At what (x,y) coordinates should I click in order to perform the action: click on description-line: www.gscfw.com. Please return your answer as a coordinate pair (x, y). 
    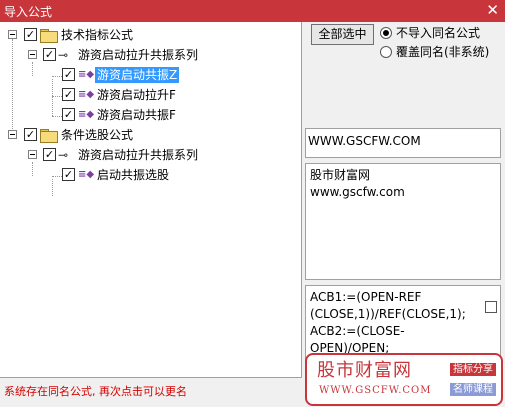
    Looking at the image, I should click on (357, 192).